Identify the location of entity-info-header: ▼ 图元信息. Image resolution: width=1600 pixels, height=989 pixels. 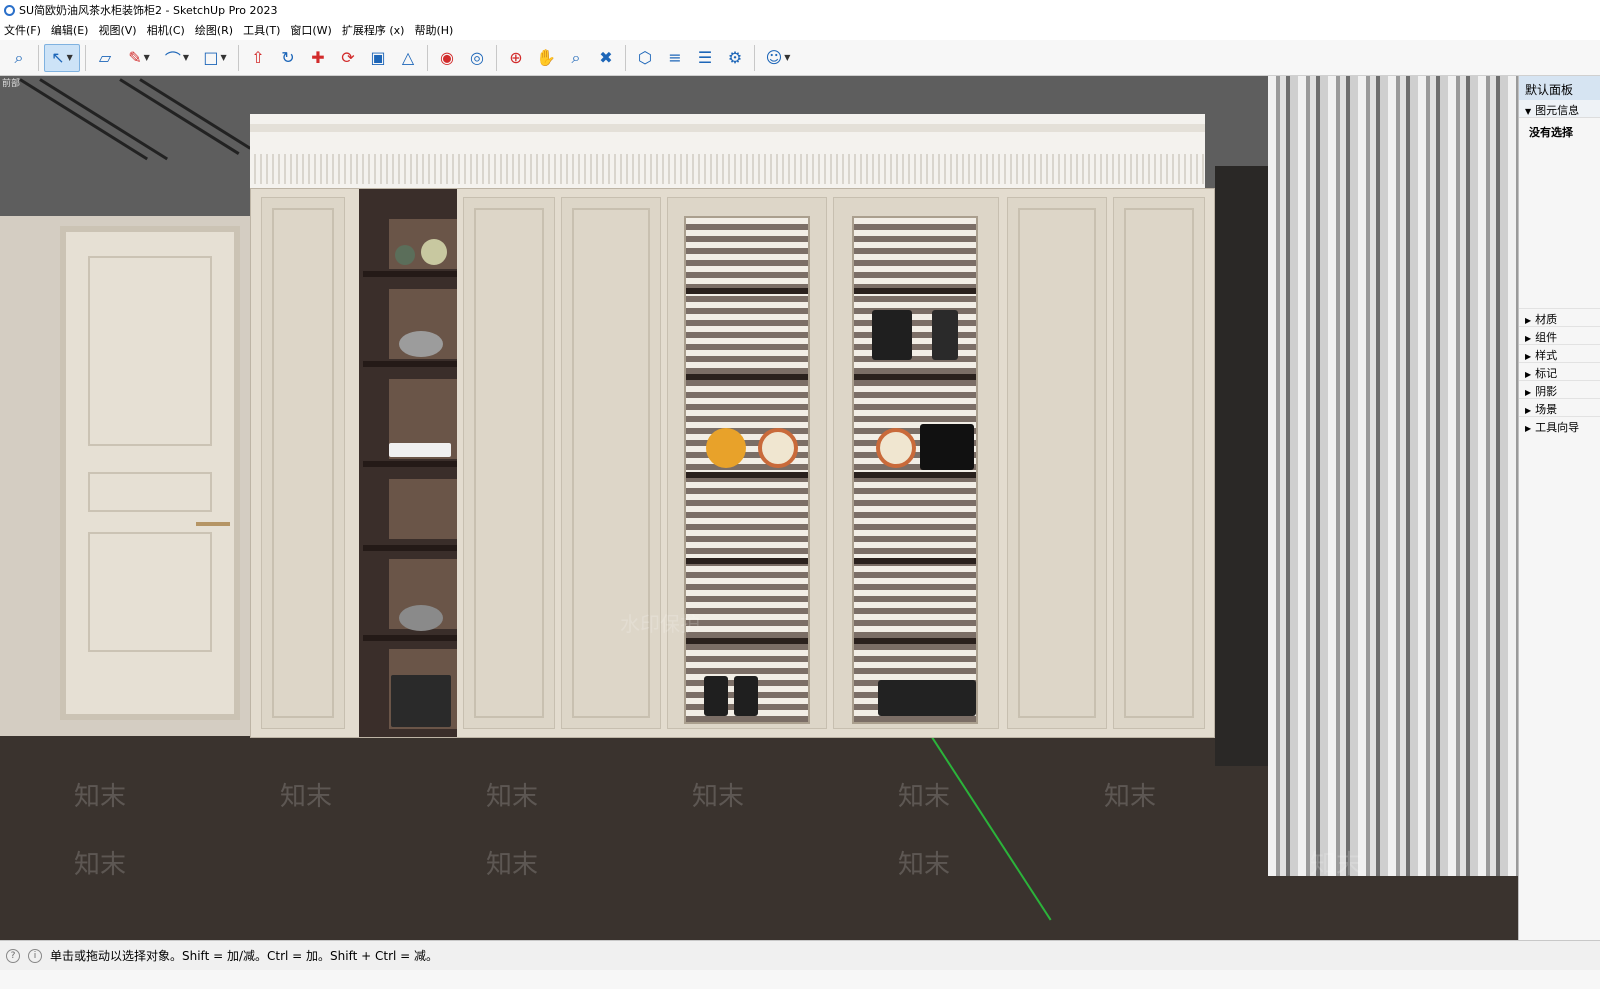
(1559, 109).